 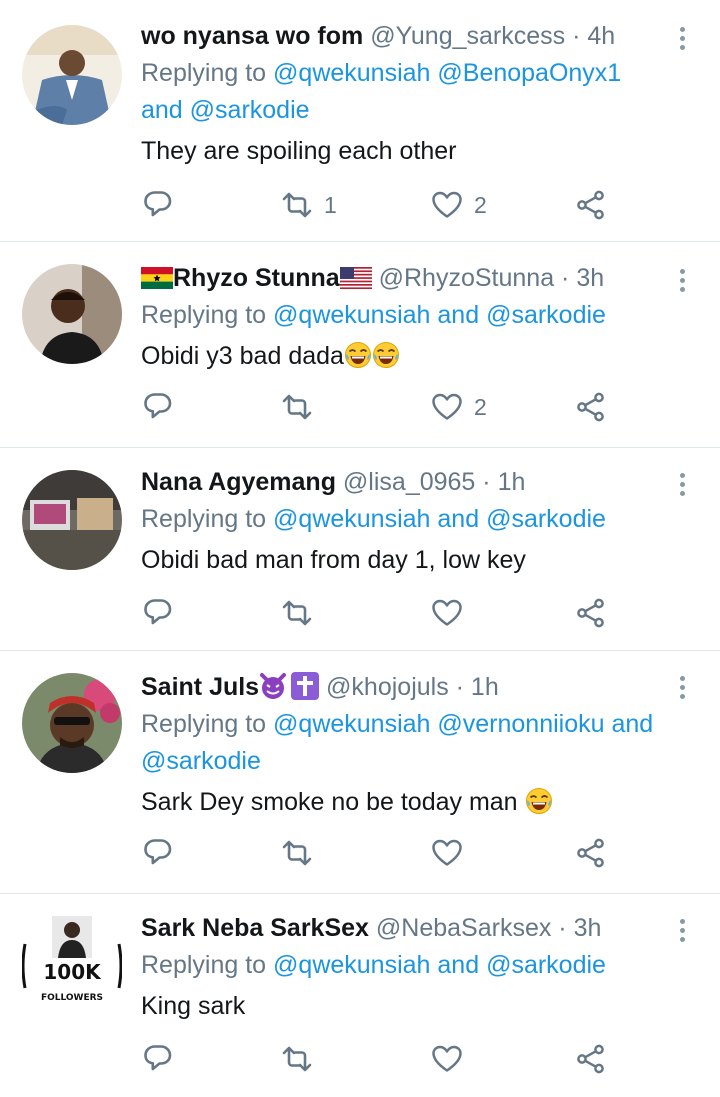 I want to click on smiling-devil-emoji-icon, so click(x=273, y=686).